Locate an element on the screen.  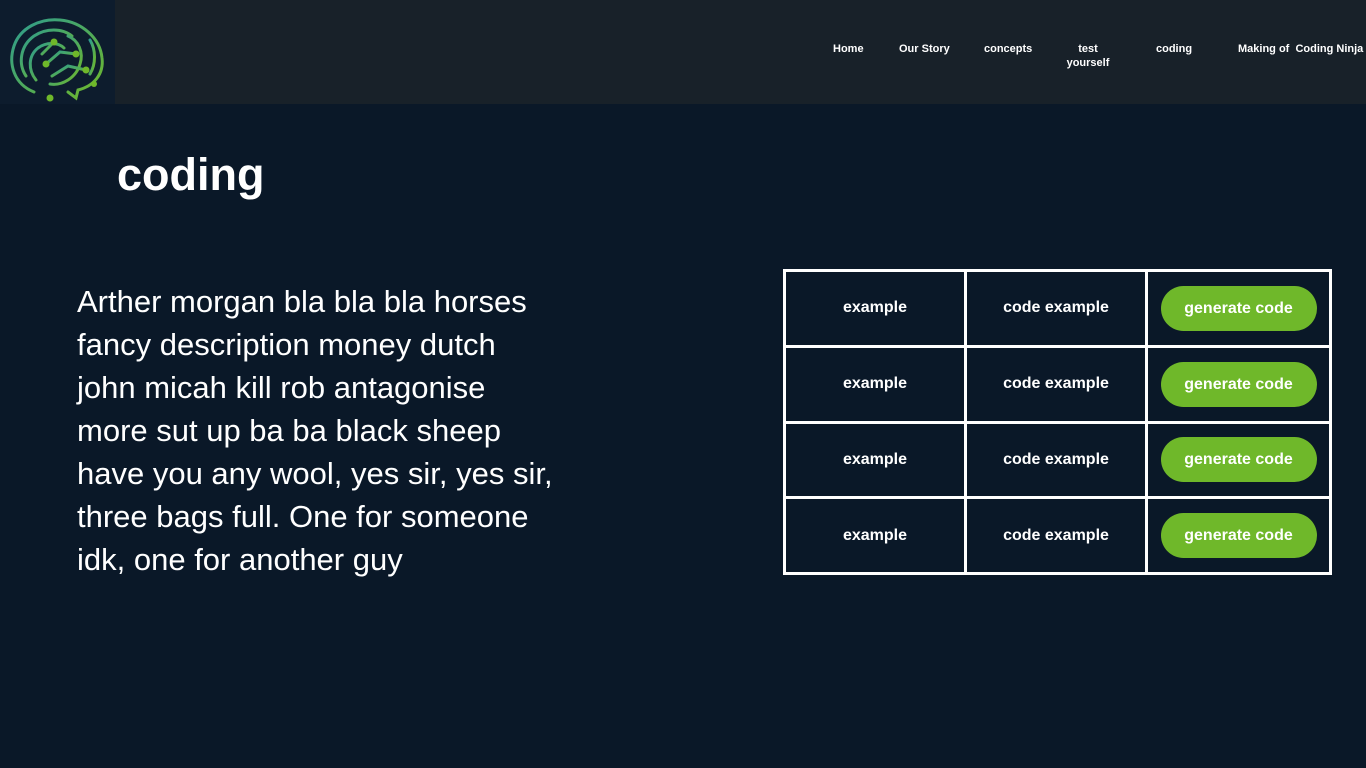
nav-home: Home is located at coordinates (848, 49).